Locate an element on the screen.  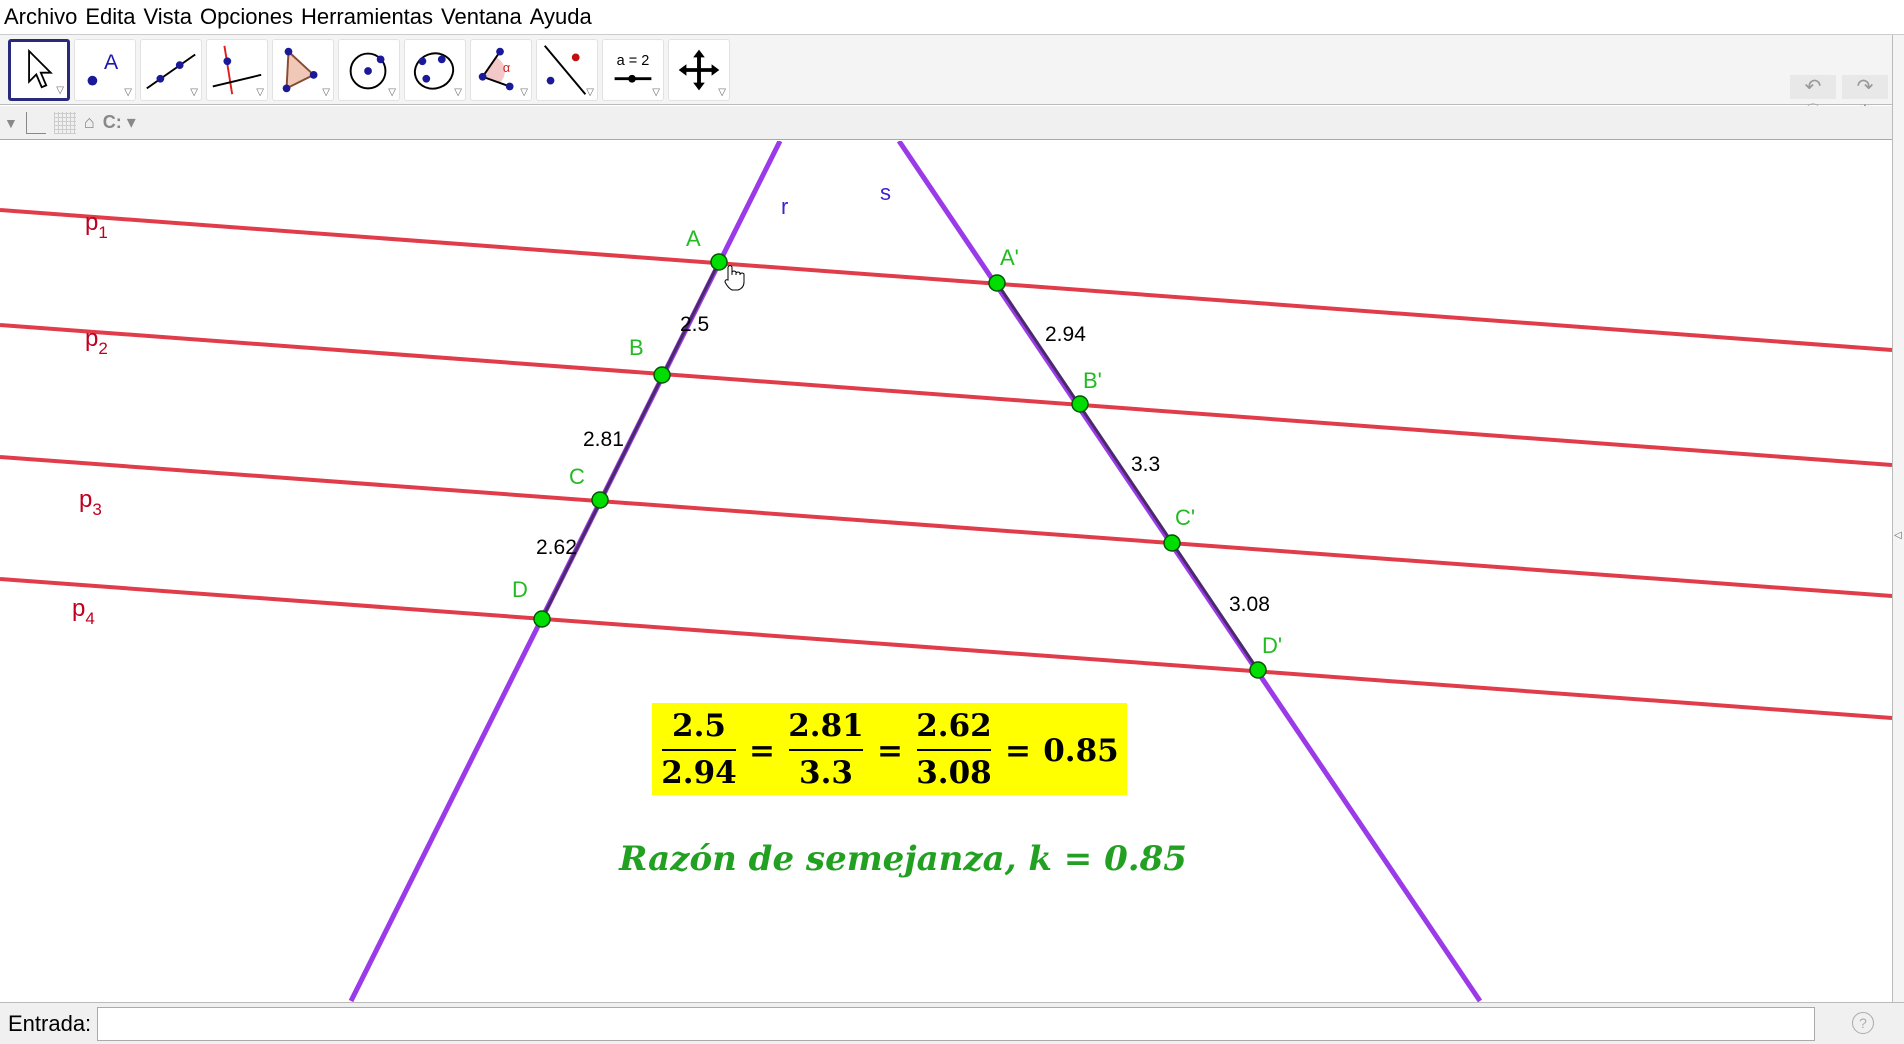
input-bar: Entrada: ? is located at coordinates (952, 1023).